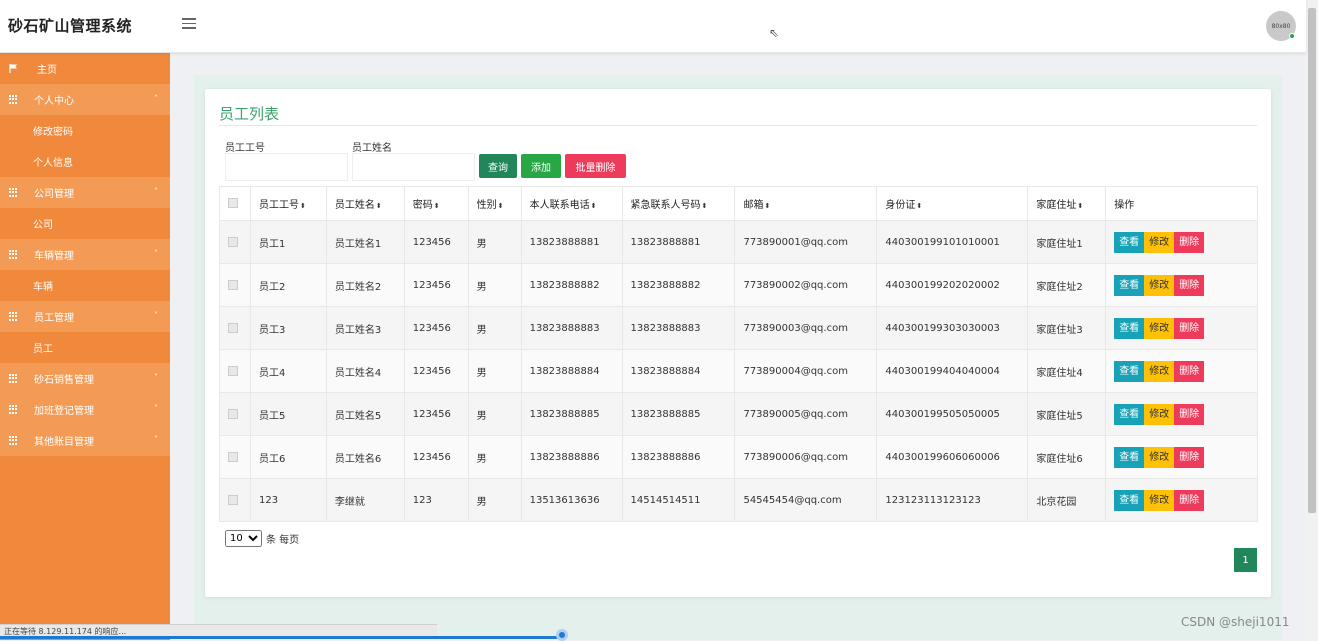 Image resolution: width=1318 pixels, height=641 pixels. I want to click on emp-name-input, so click(413, 167).